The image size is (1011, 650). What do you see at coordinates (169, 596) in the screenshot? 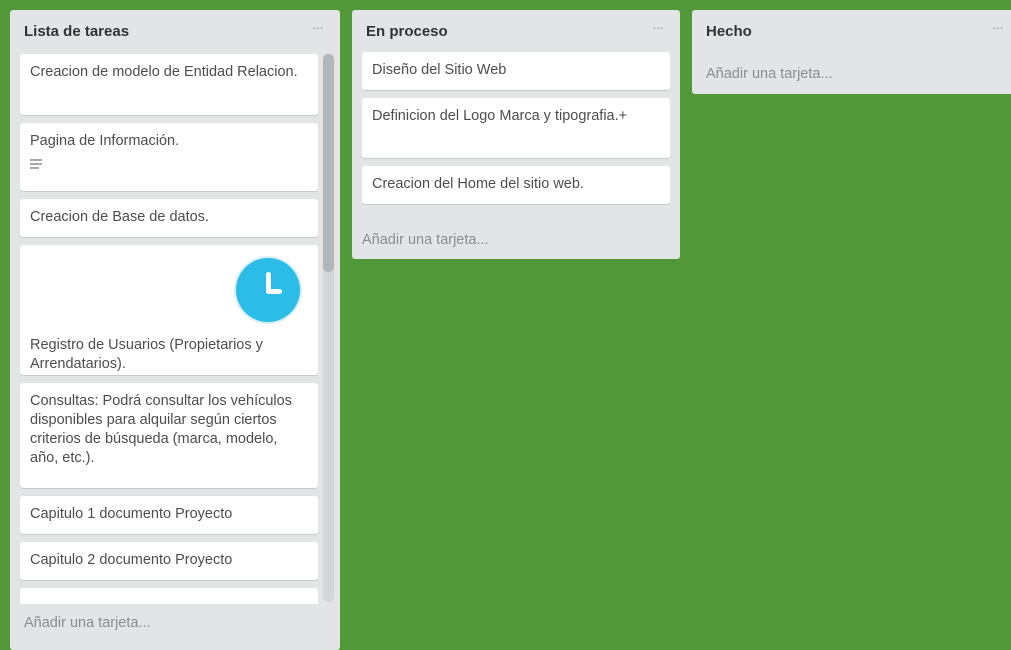
I see `card` at bounding box center [169, 596].